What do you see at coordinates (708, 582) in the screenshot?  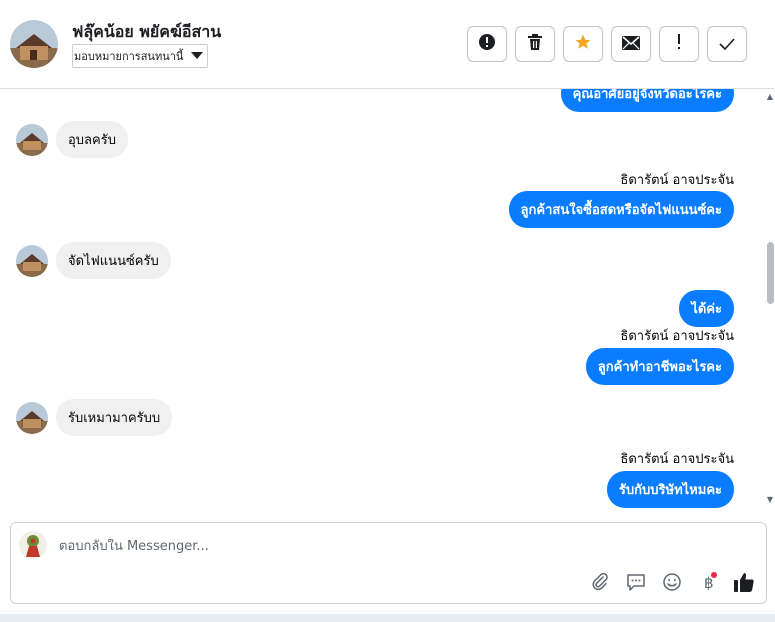 I see `baht-payment-icon: ฿` at bounding box center [708, 582].